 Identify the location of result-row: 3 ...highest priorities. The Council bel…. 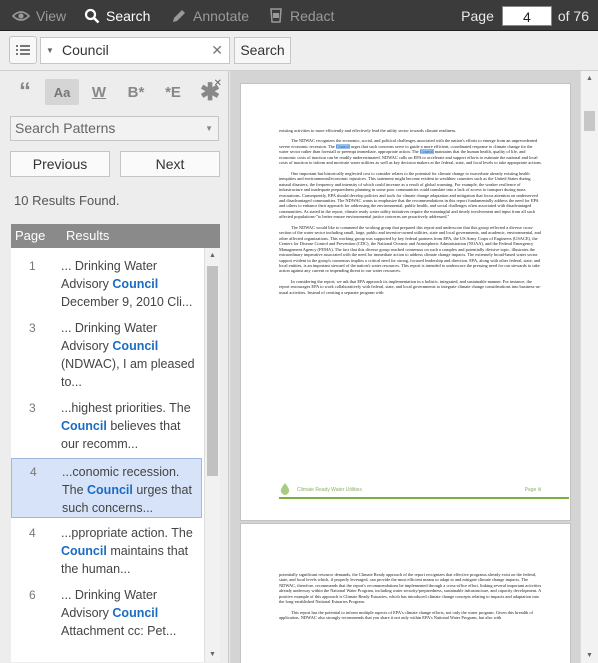
(106, 424).